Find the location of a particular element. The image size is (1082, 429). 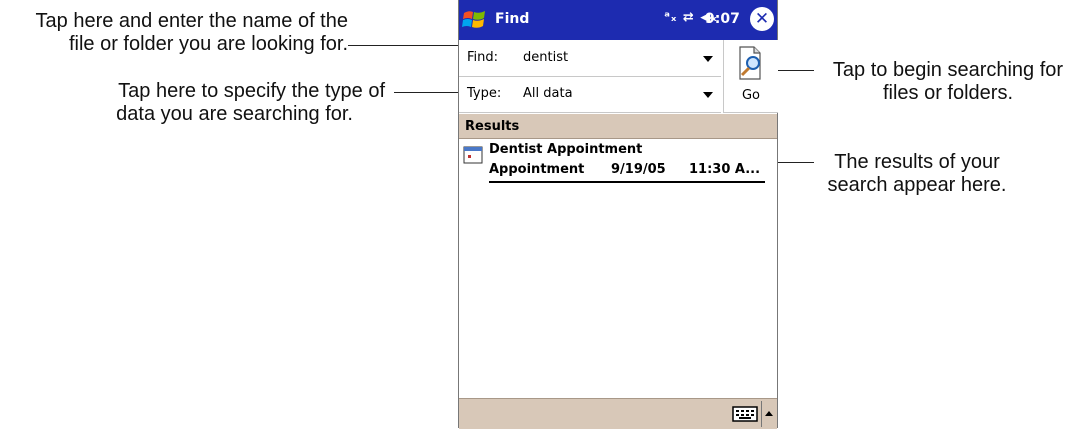

close-button: ✕ is located at coordinates (762, 19).